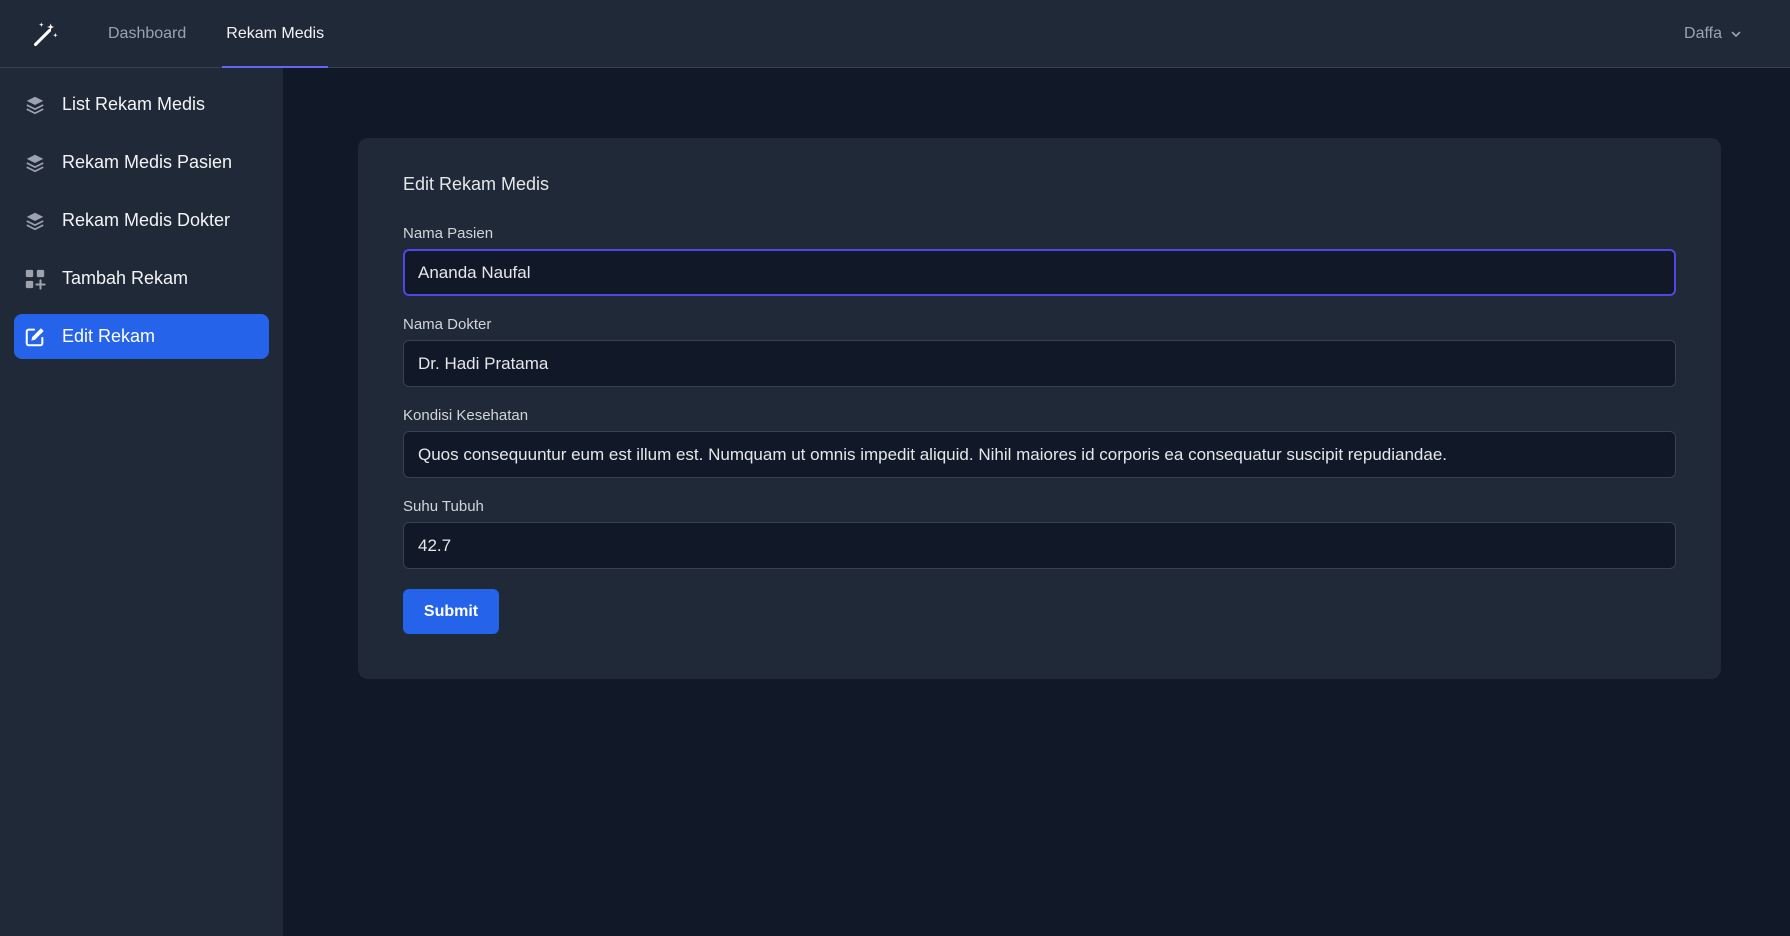  What do you see at coordinates (443, 506) in the screenshot?
I see `suhu-tubuh-label: Suhu Tubuh` at bounding box center [443, 506].